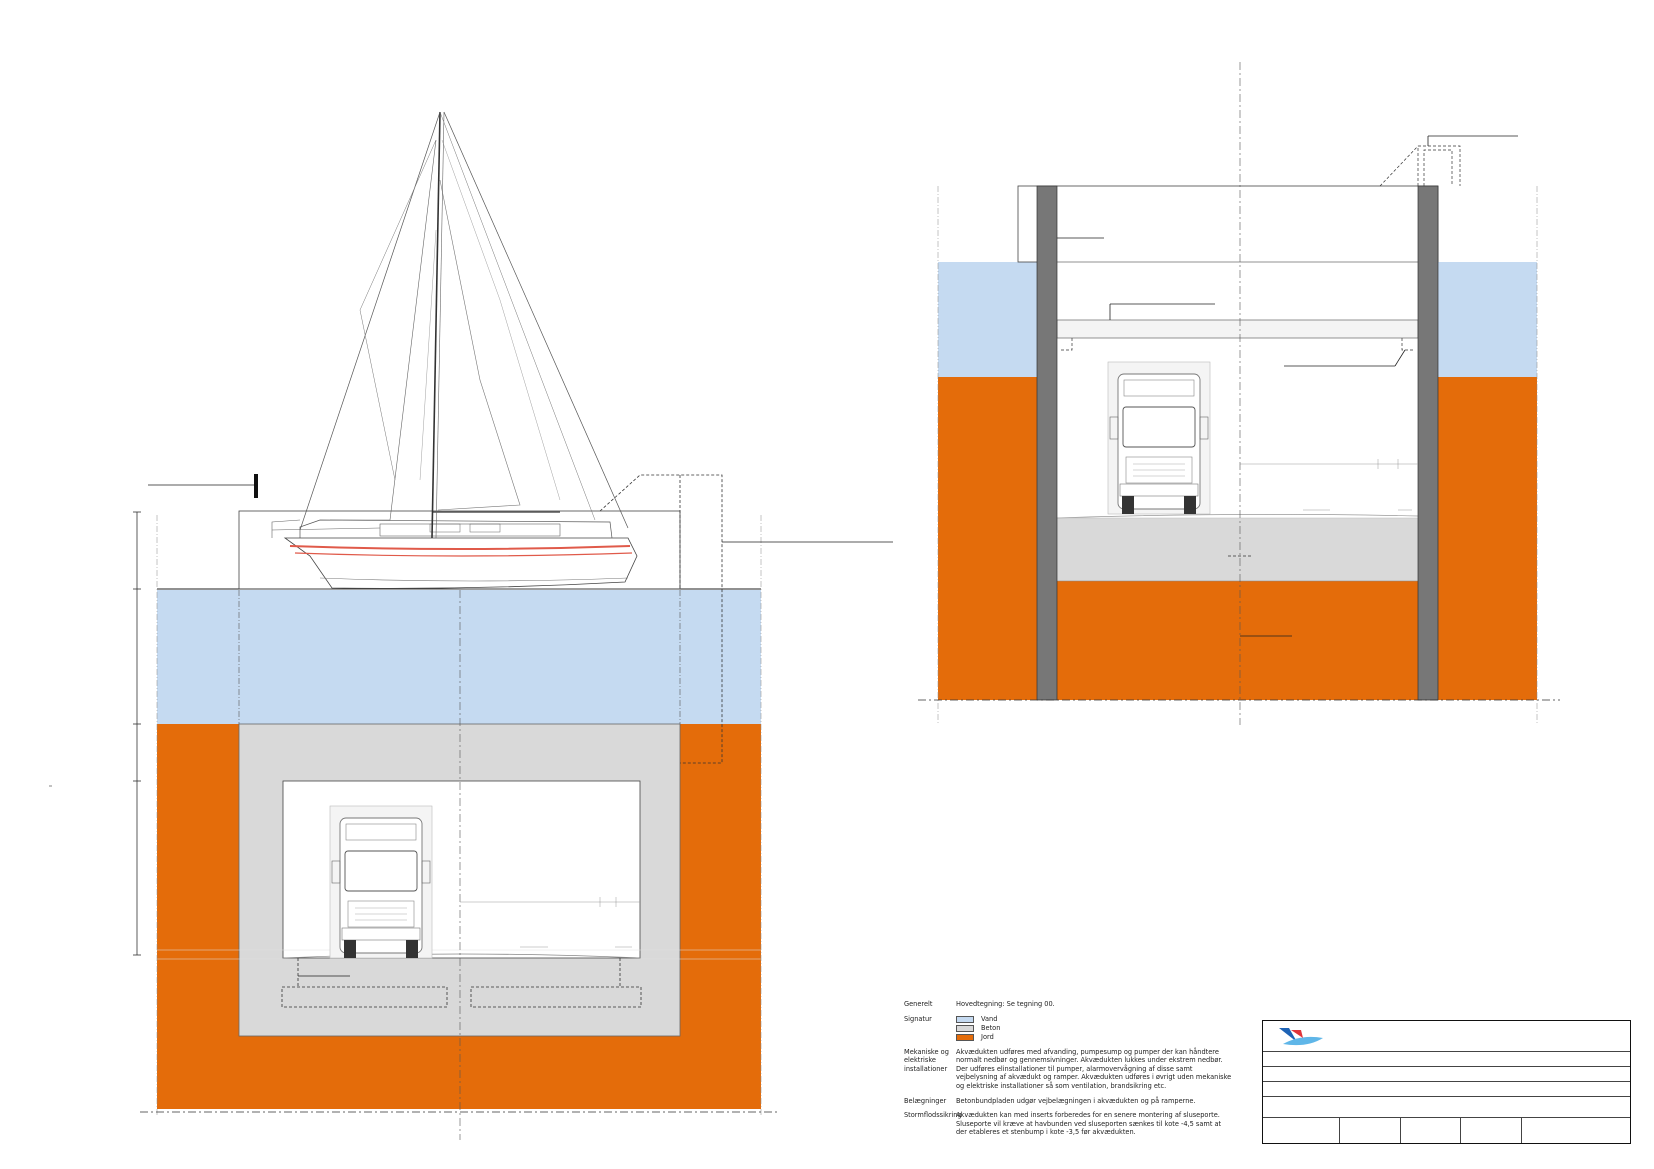 Image resolution: width=1654 pixels, height=1169 pixels. I want to click on note-signatur: Signatur Vand Beton Jord, so click(1069, 1028).